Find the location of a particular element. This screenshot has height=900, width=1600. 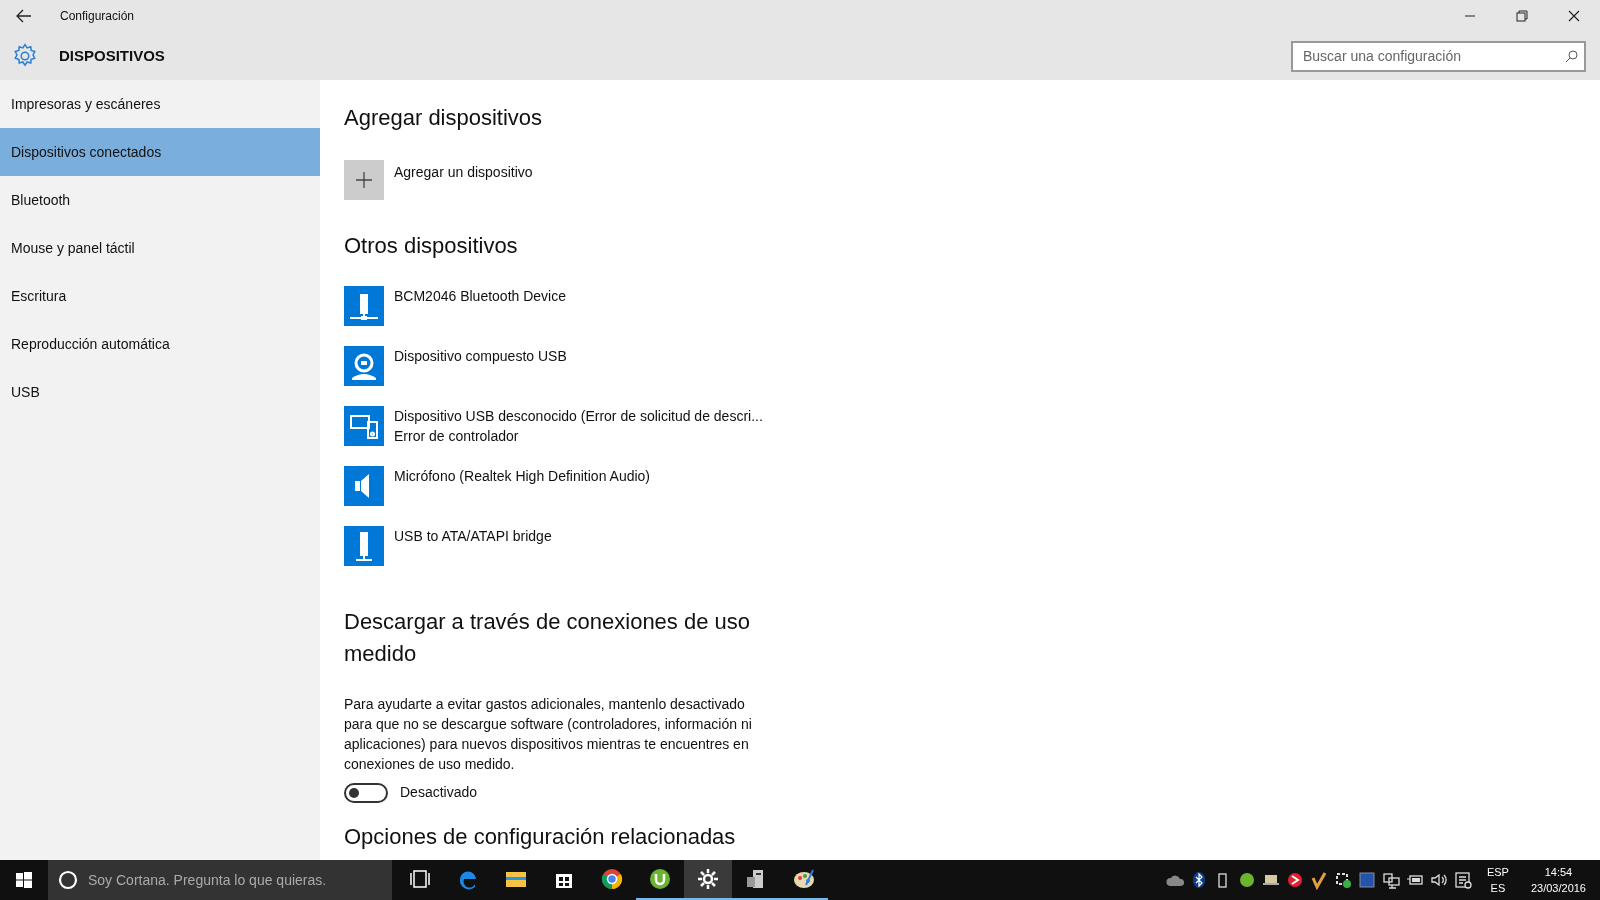

search-field: Buscar una configuración is located at coordinates (1438, 56).